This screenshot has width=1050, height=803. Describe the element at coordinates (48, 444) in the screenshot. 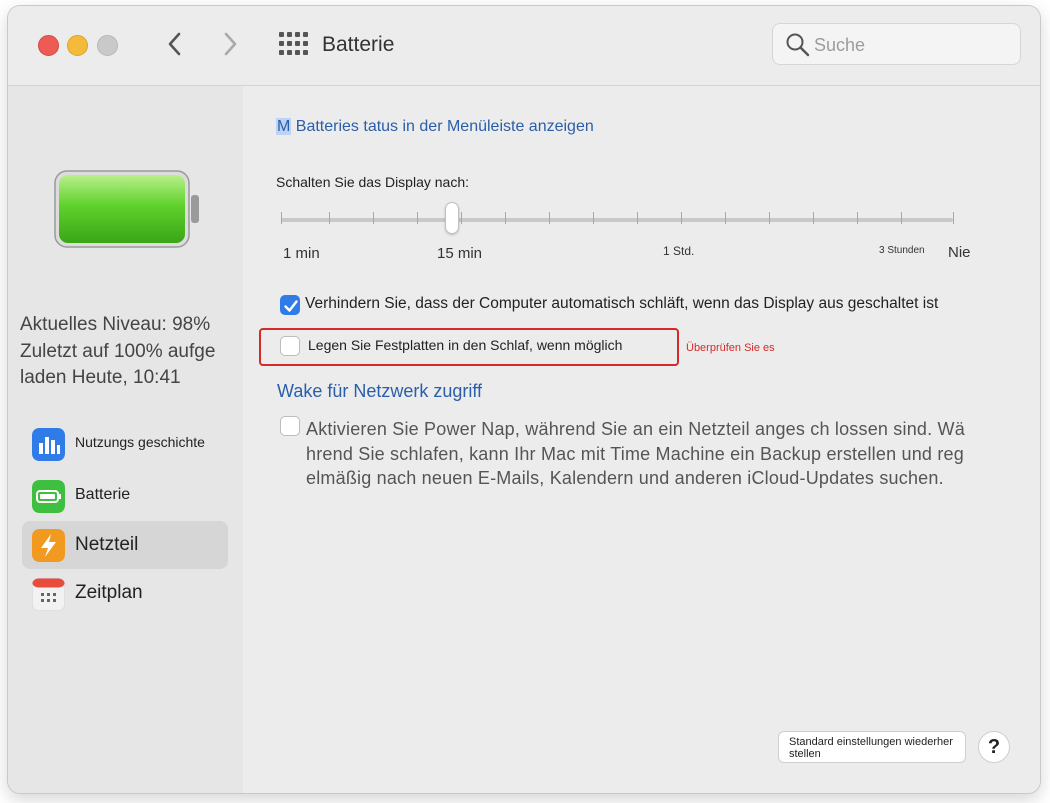

I see `bar-chart-icon` at that location.